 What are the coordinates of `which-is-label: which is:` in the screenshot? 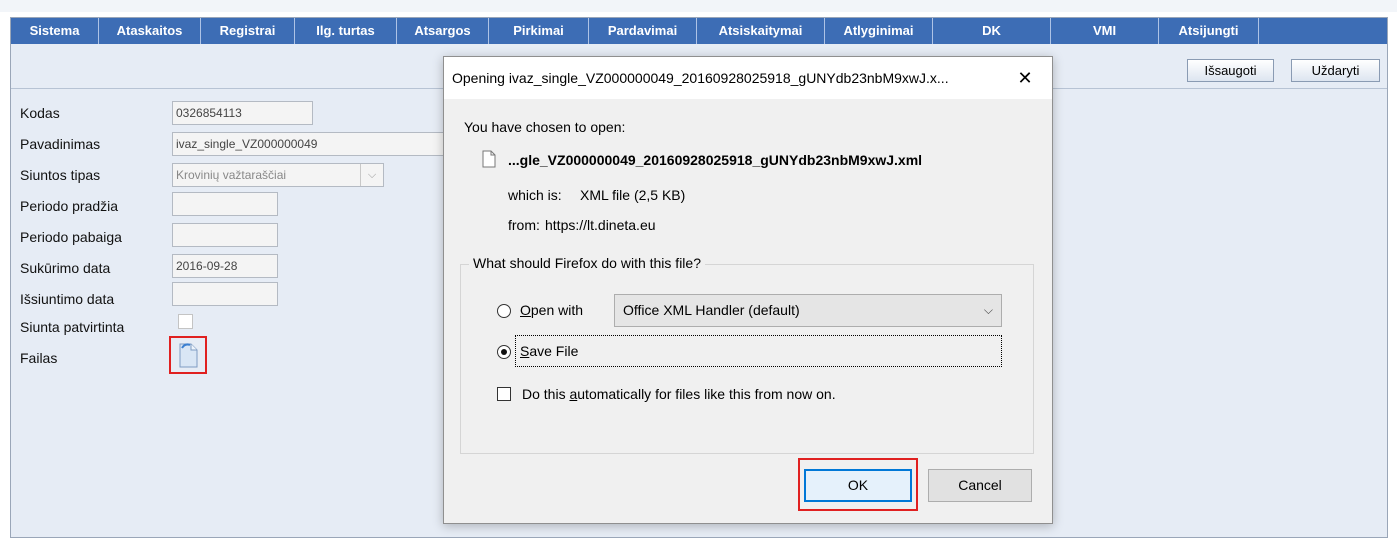 It's located at (535, 195).